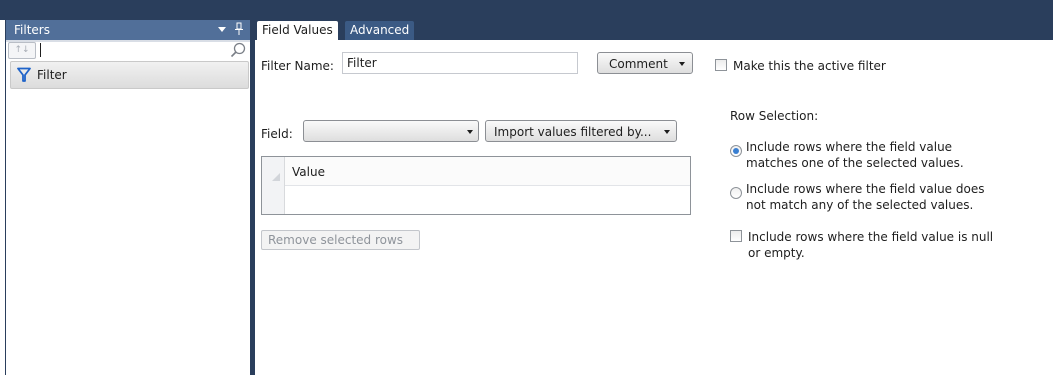 The height and width of the screenshot is (375, 1053). Describe the element at coordinates (774, 116) in the screenshot. I see `row-selection-title: Row Selection:` at that location.